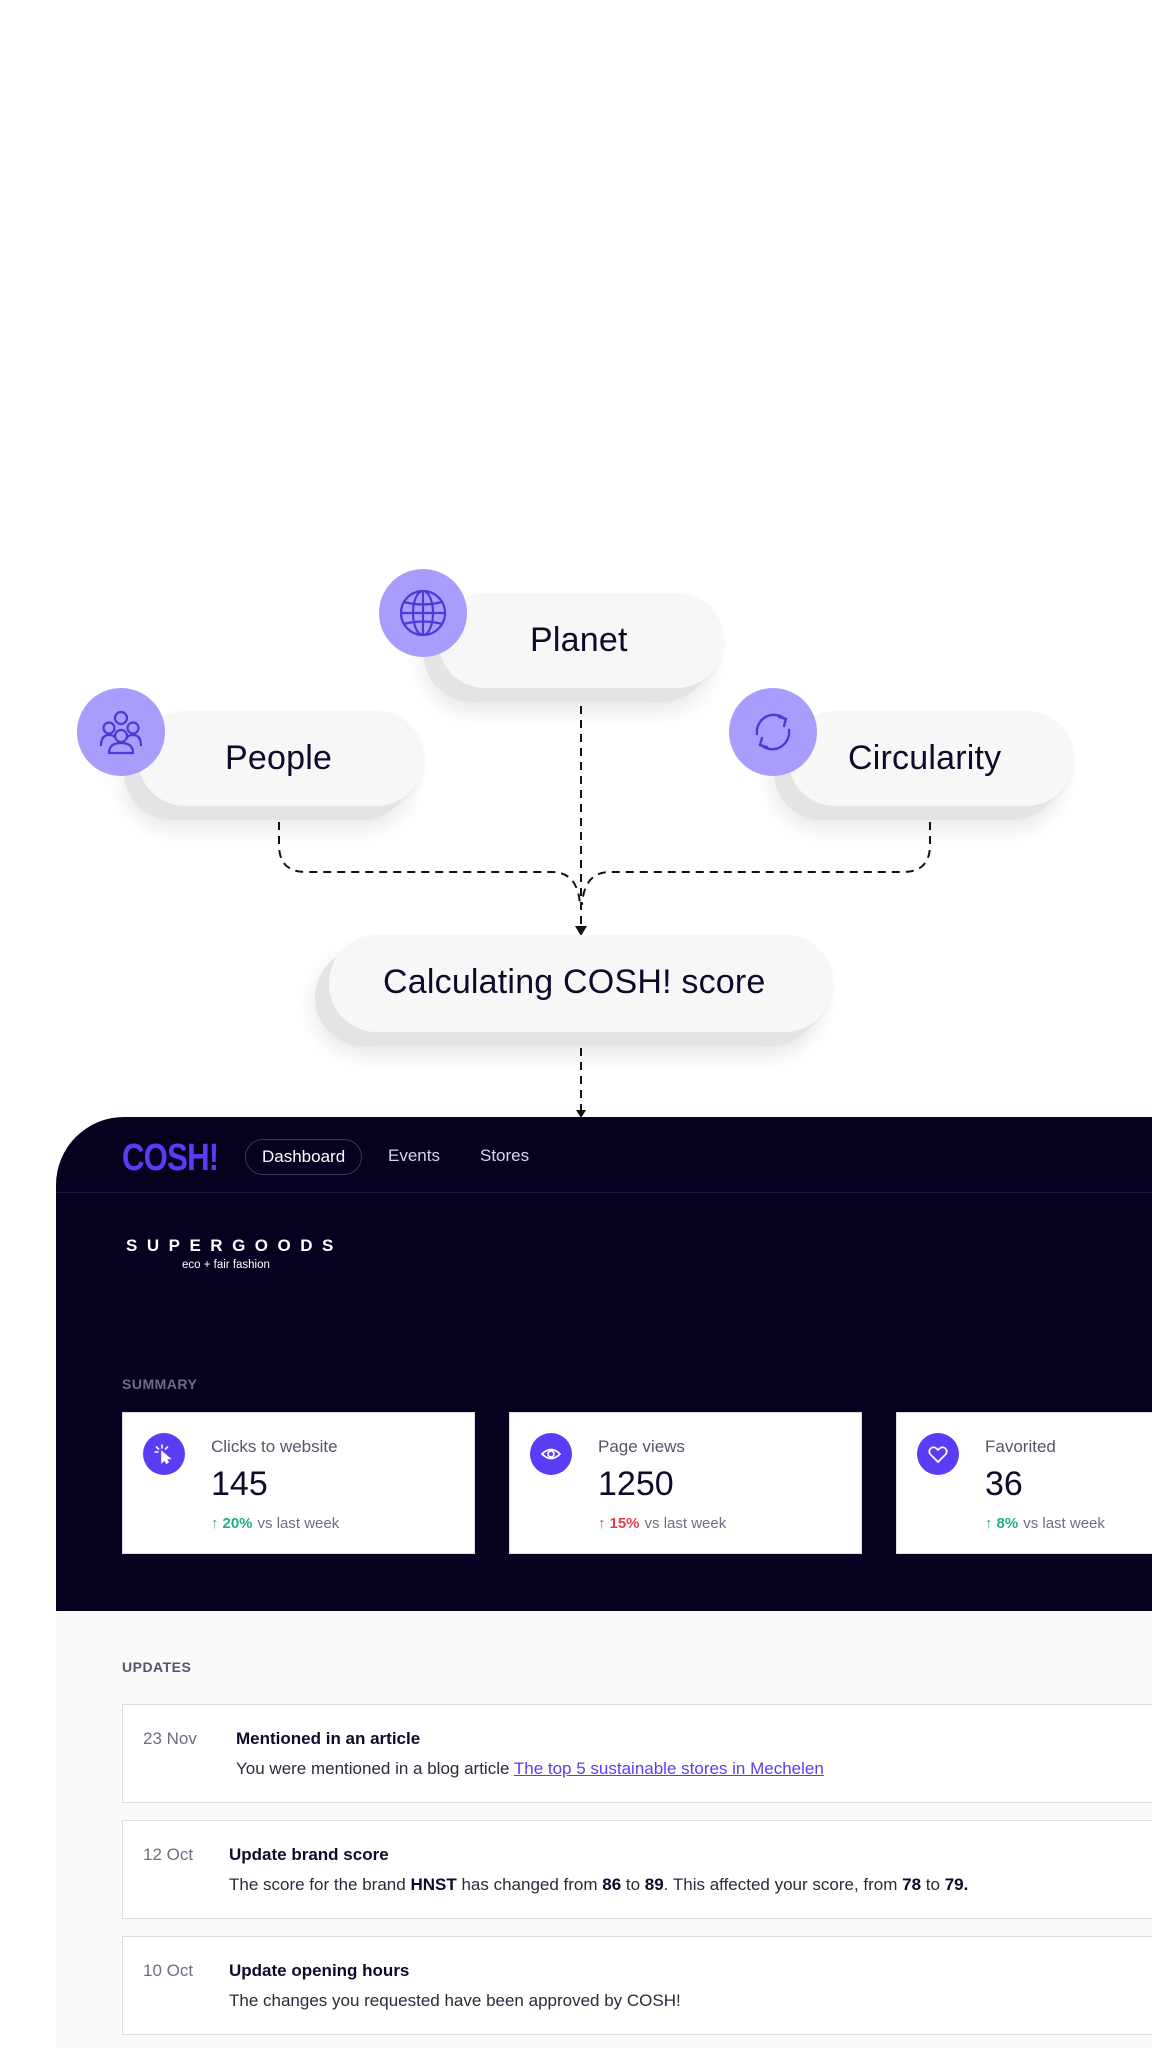 The height and width of the screenshot is (2048, 1152). Describe the element at coordinates (164, 1454) in the screenshot. I see `cursor-click-icon` at that location.